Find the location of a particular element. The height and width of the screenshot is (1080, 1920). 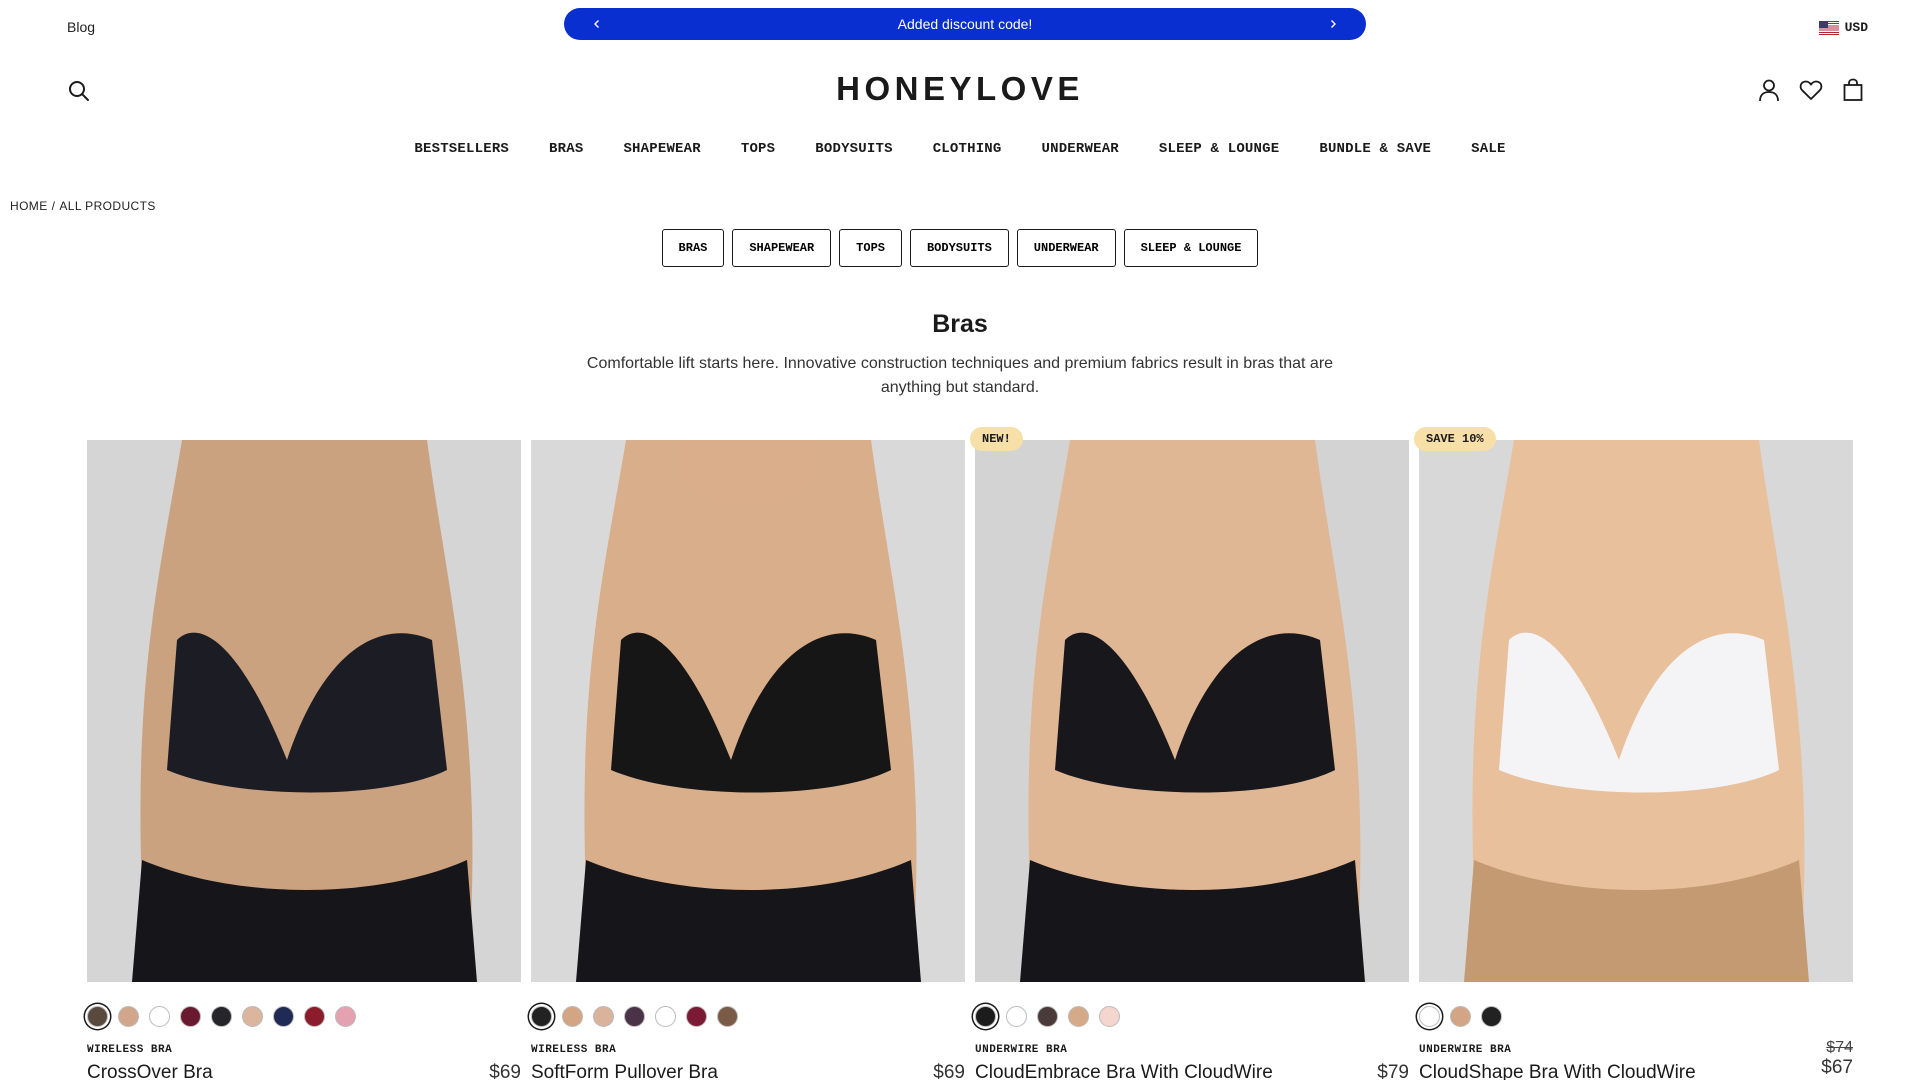

announcement-text: Added discount code! is located at coordinates (965, 24).